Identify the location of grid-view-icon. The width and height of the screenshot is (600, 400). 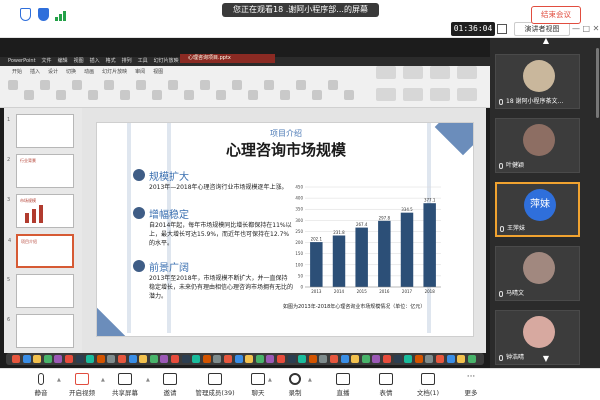
(502, 29).